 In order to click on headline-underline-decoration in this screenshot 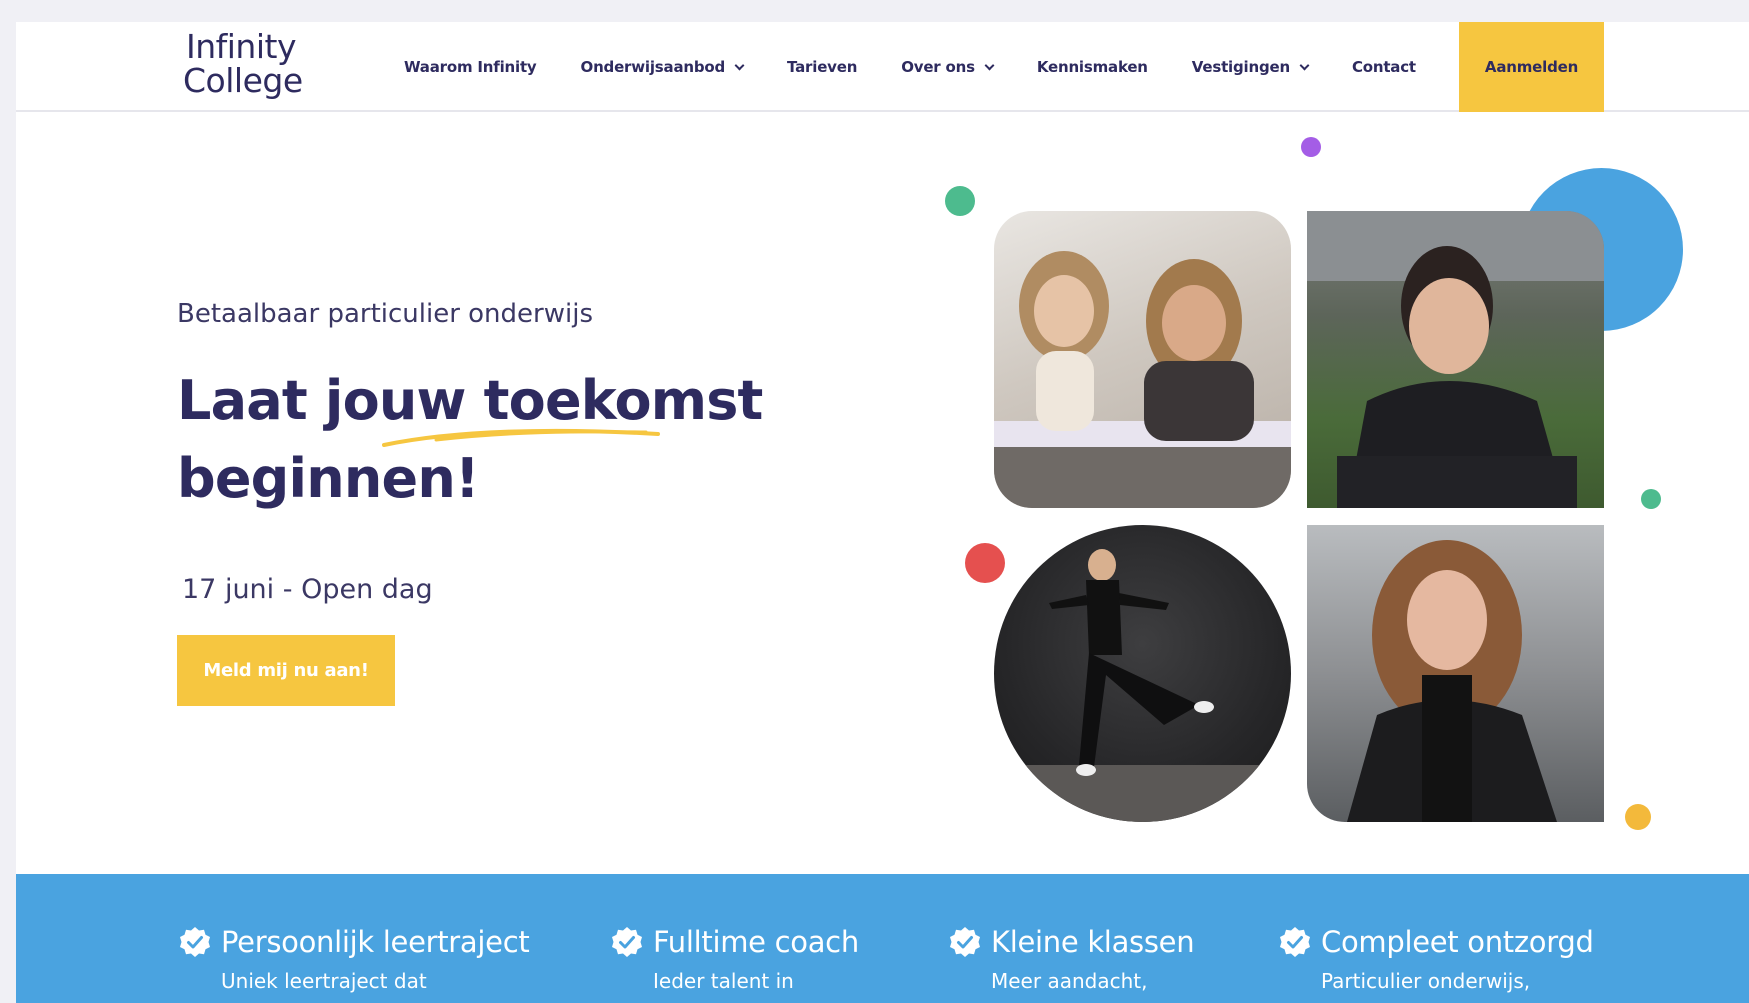, I will do `click(521, 437)`.